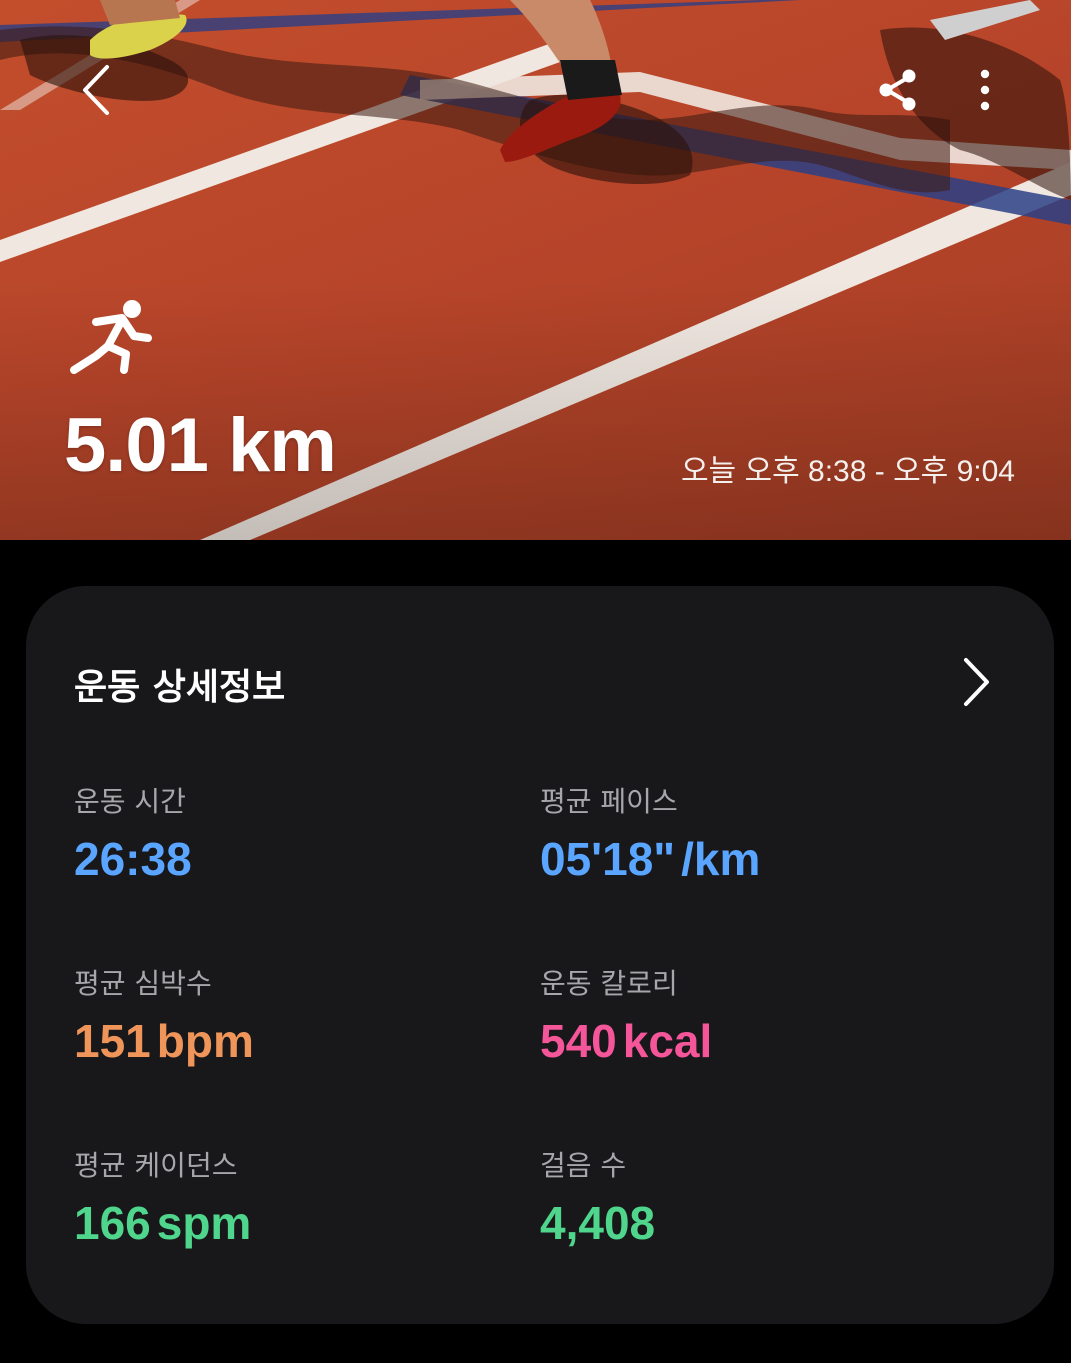 This screenshot has width=1071, height=1363. I want to click on details-open-button, so click(976, 682).